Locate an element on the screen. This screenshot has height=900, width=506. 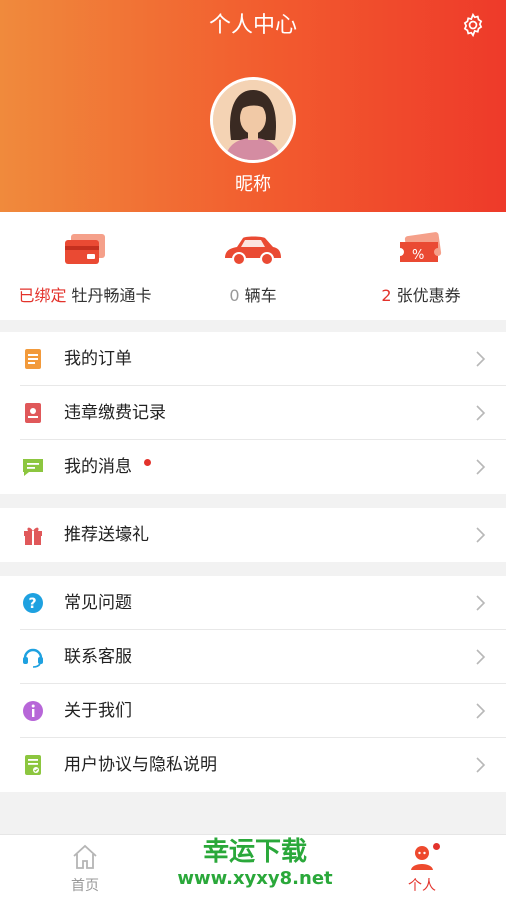
menu-item-faq: ? 常见问题 is located at coordinates (253, 603).